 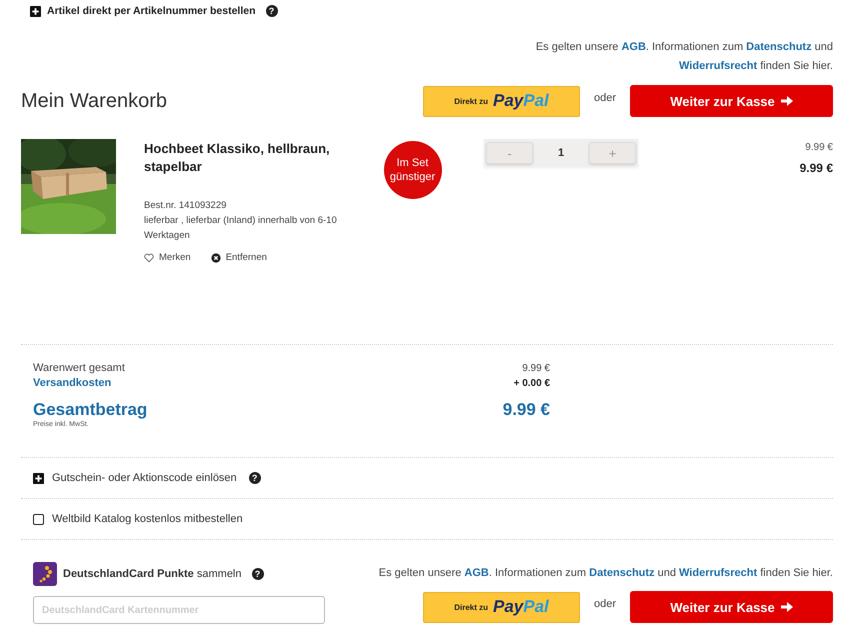 I want to click on order-number: Best.nr. 141093229, so click(x=186, y=206).